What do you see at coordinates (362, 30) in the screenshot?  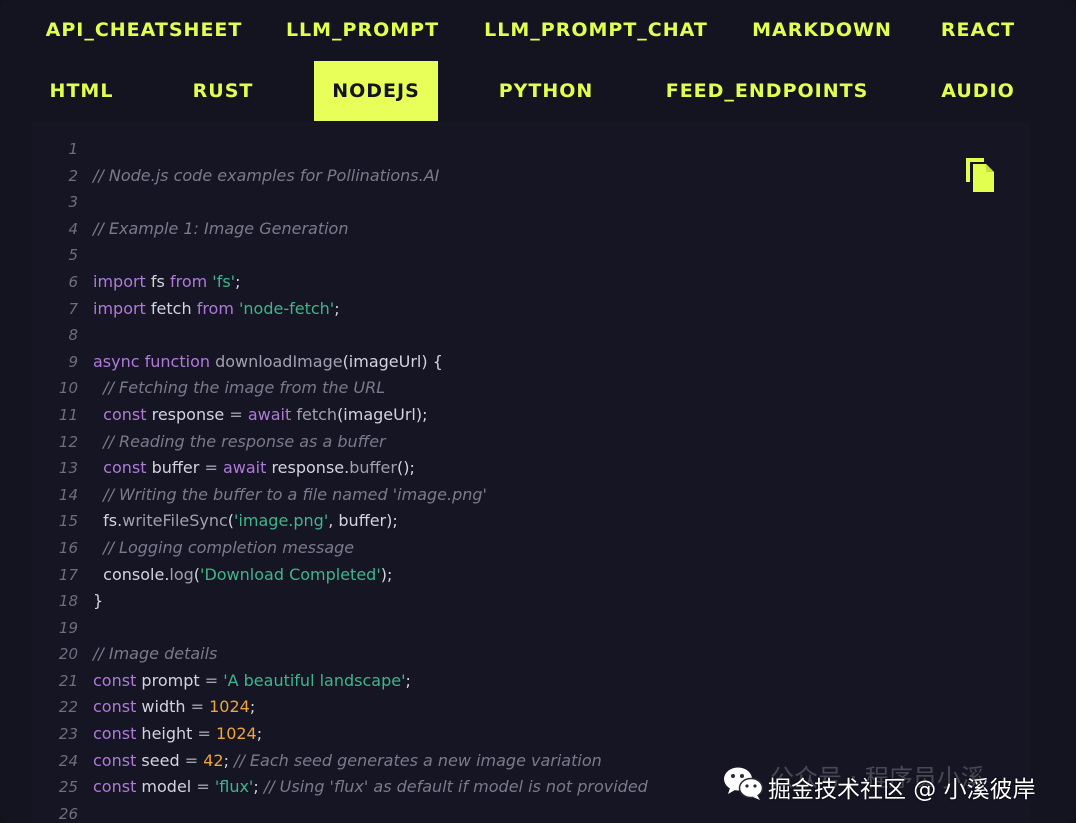 I see `tab-llm-prompt: LLM_PROMPT` at bounding box center [362, 30].